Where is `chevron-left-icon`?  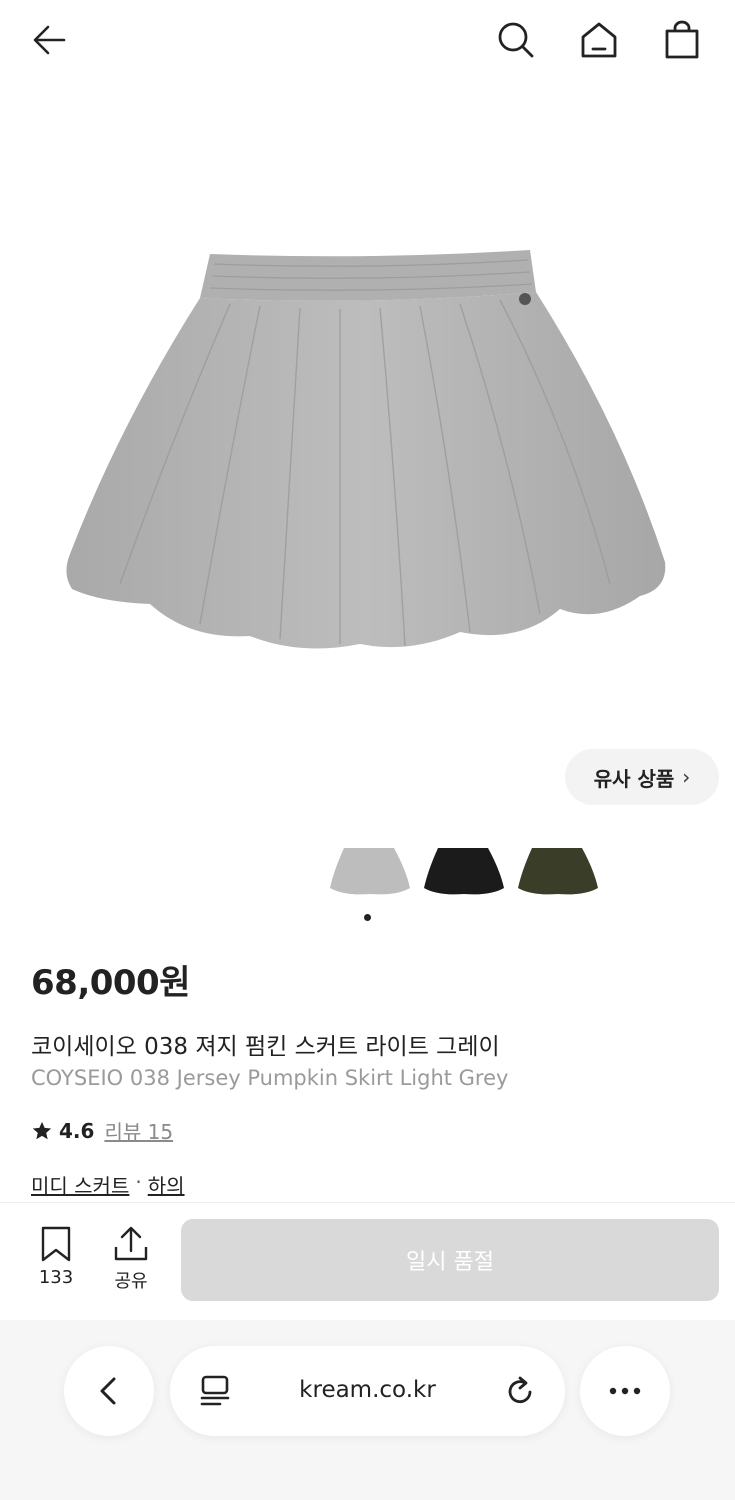 chevron-left-icon is located at coordinates (108, 1391).